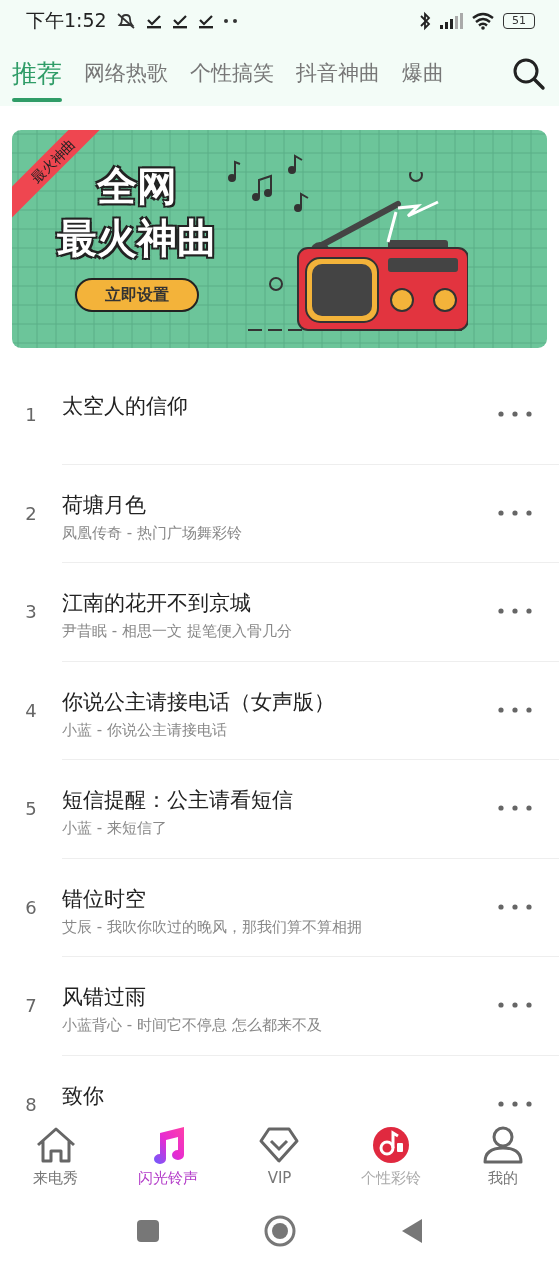  I want to click on song-subtitle: 小蓝 - 你说公主请接电话, so click(145, 730).